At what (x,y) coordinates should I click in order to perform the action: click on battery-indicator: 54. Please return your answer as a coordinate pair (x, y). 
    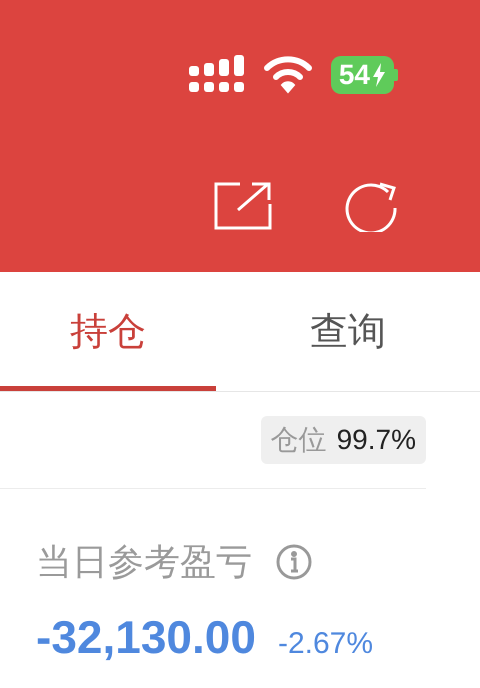
    Looking at the image, I should click on (362, 75).